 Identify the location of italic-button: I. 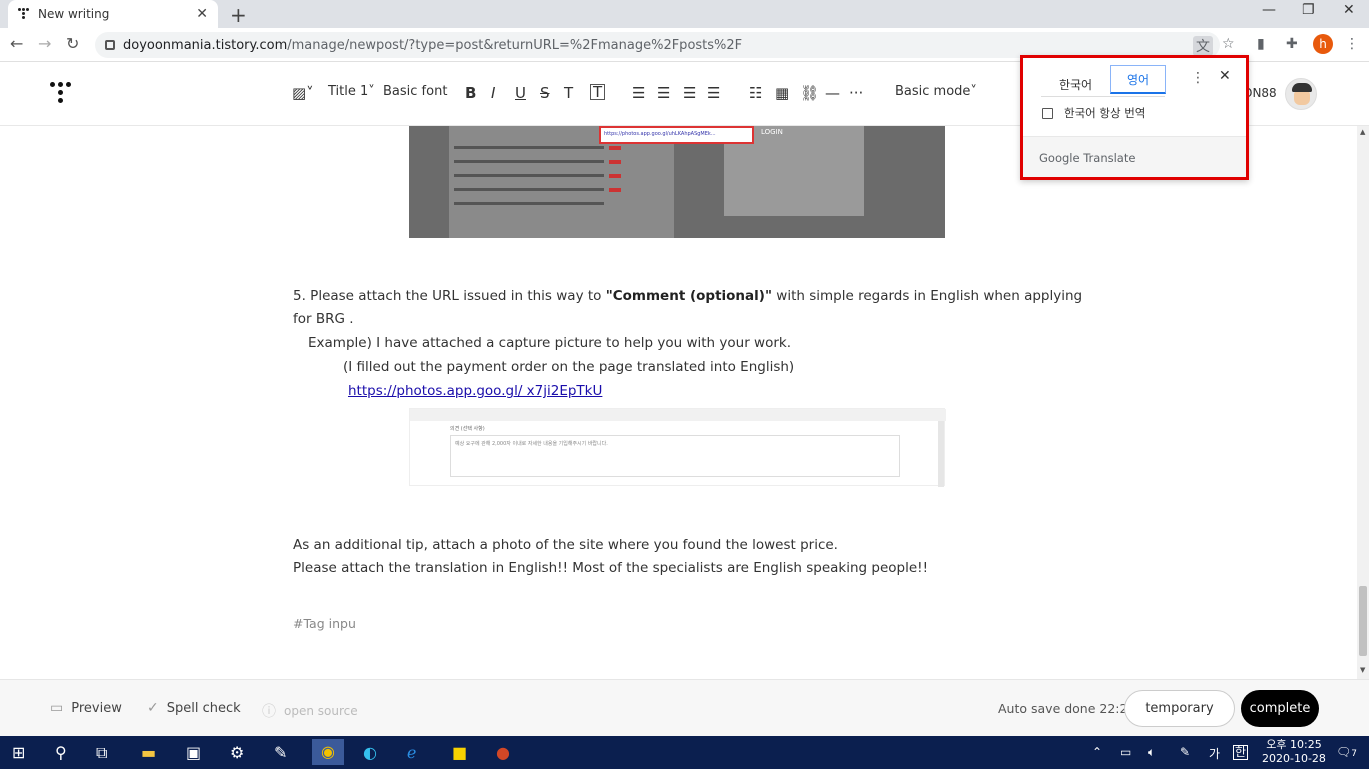
(493, 93).